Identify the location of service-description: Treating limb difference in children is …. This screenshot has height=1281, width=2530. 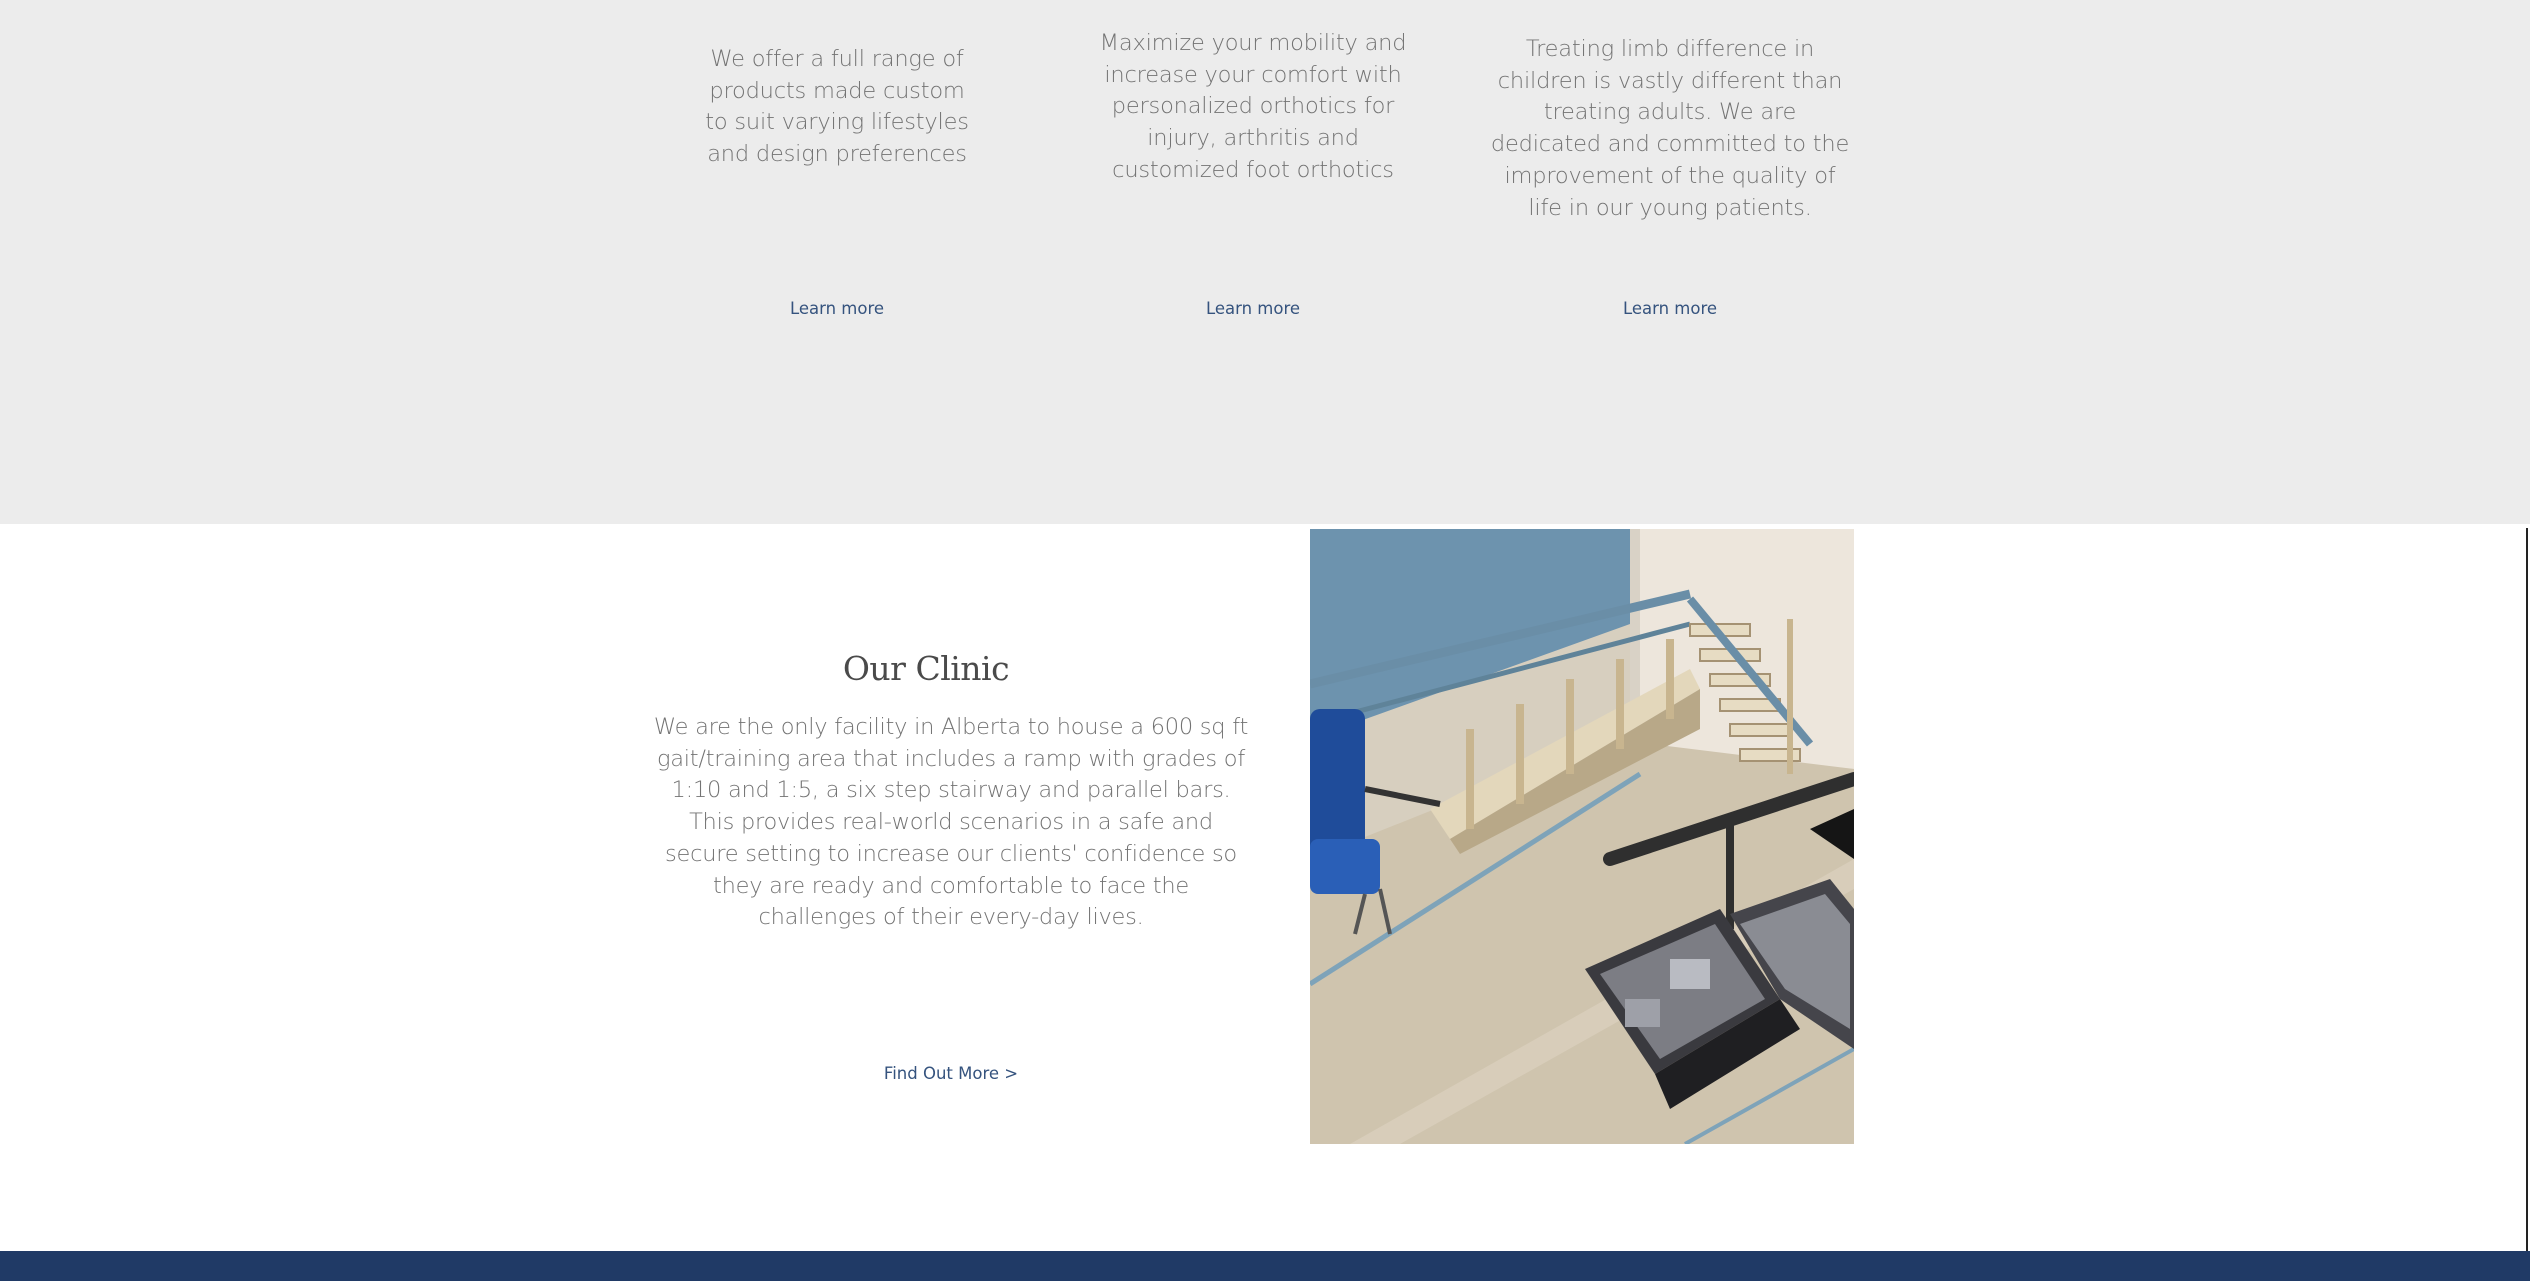
(1670, 128).